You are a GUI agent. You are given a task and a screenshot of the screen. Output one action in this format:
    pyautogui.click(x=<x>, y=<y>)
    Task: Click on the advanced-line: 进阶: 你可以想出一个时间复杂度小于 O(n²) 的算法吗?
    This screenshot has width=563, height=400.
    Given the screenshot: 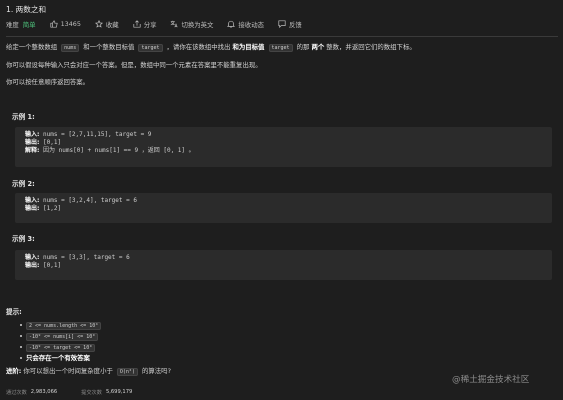 What is the action you would take?
    pyautogui.click(x=88, y=372)
    